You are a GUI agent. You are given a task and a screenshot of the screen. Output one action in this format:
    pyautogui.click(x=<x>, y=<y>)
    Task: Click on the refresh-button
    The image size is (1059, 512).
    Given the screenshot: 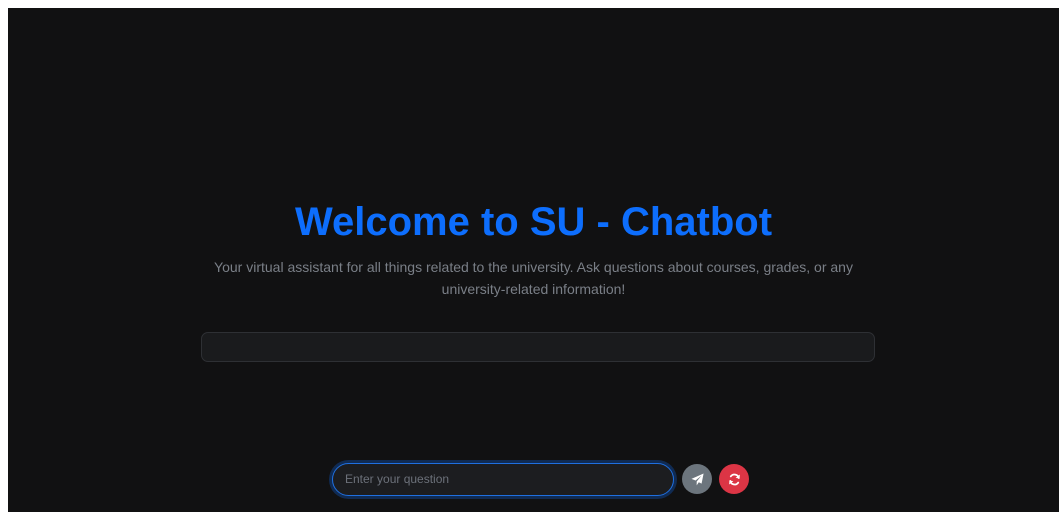 What is the action you would take?
    pyautogui.click(x=734, y=479)
    